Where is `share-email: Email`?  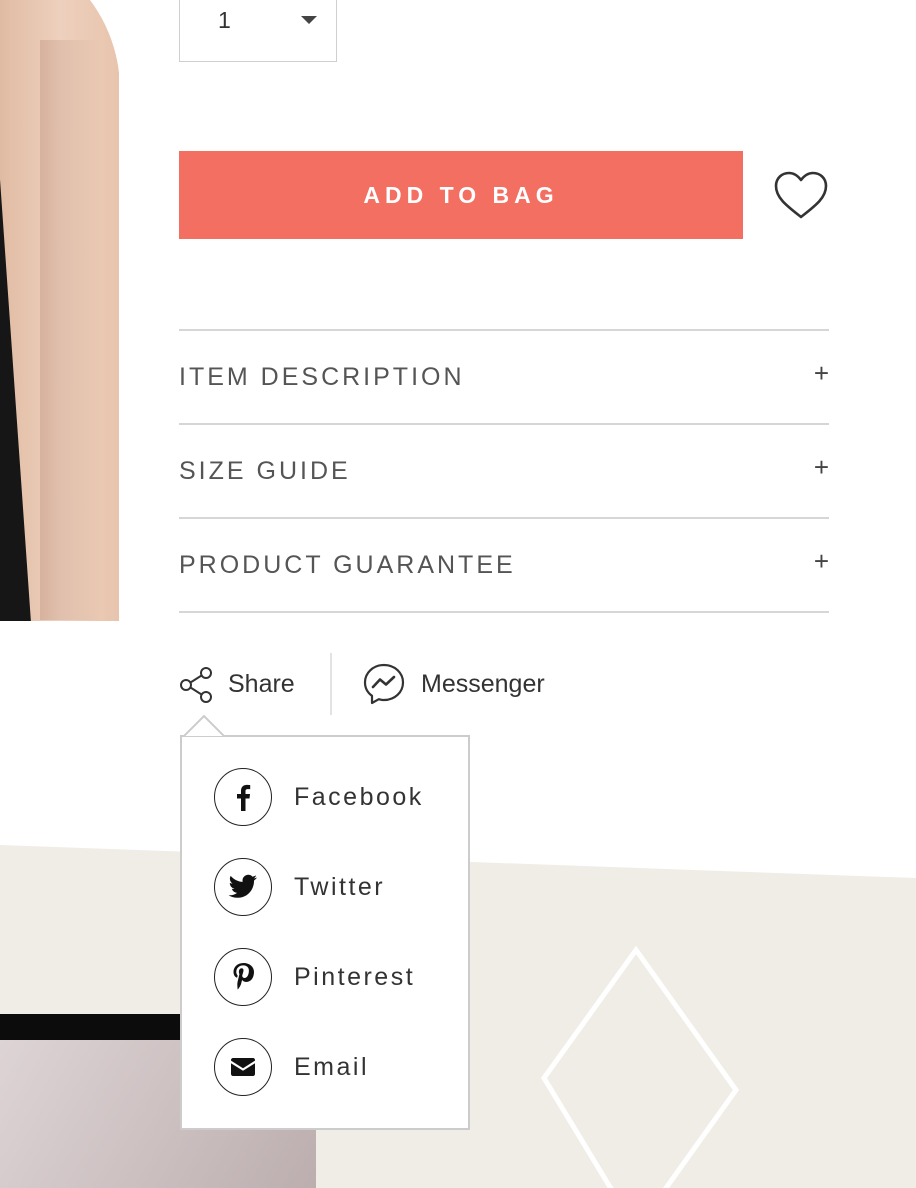 share-email: Email is located at coordinates (334, 1069).